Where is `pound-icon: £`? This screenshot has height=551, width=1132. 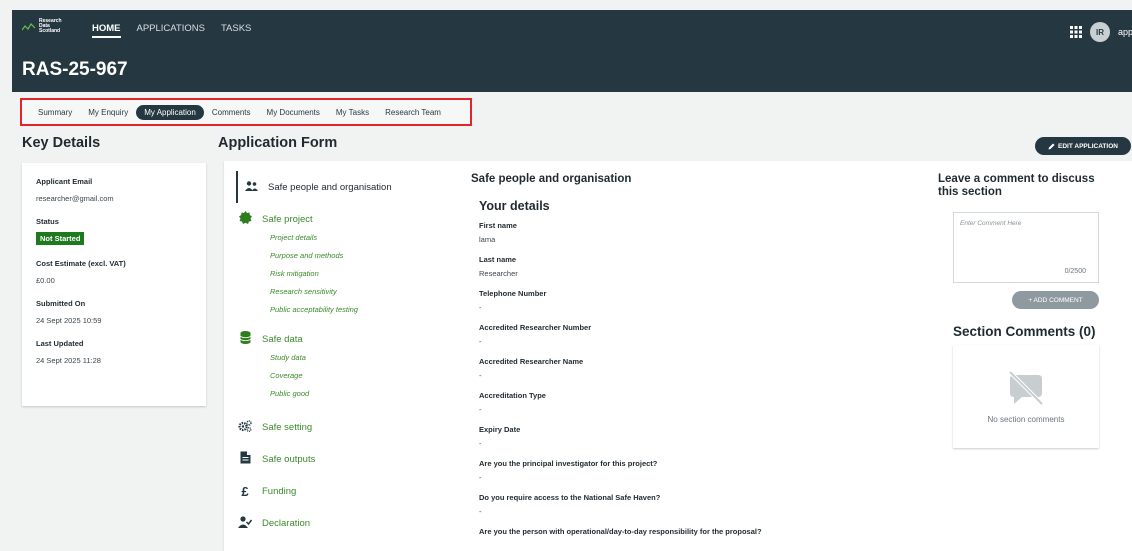
pound-icon: £ is located at coordinates (245, 491).